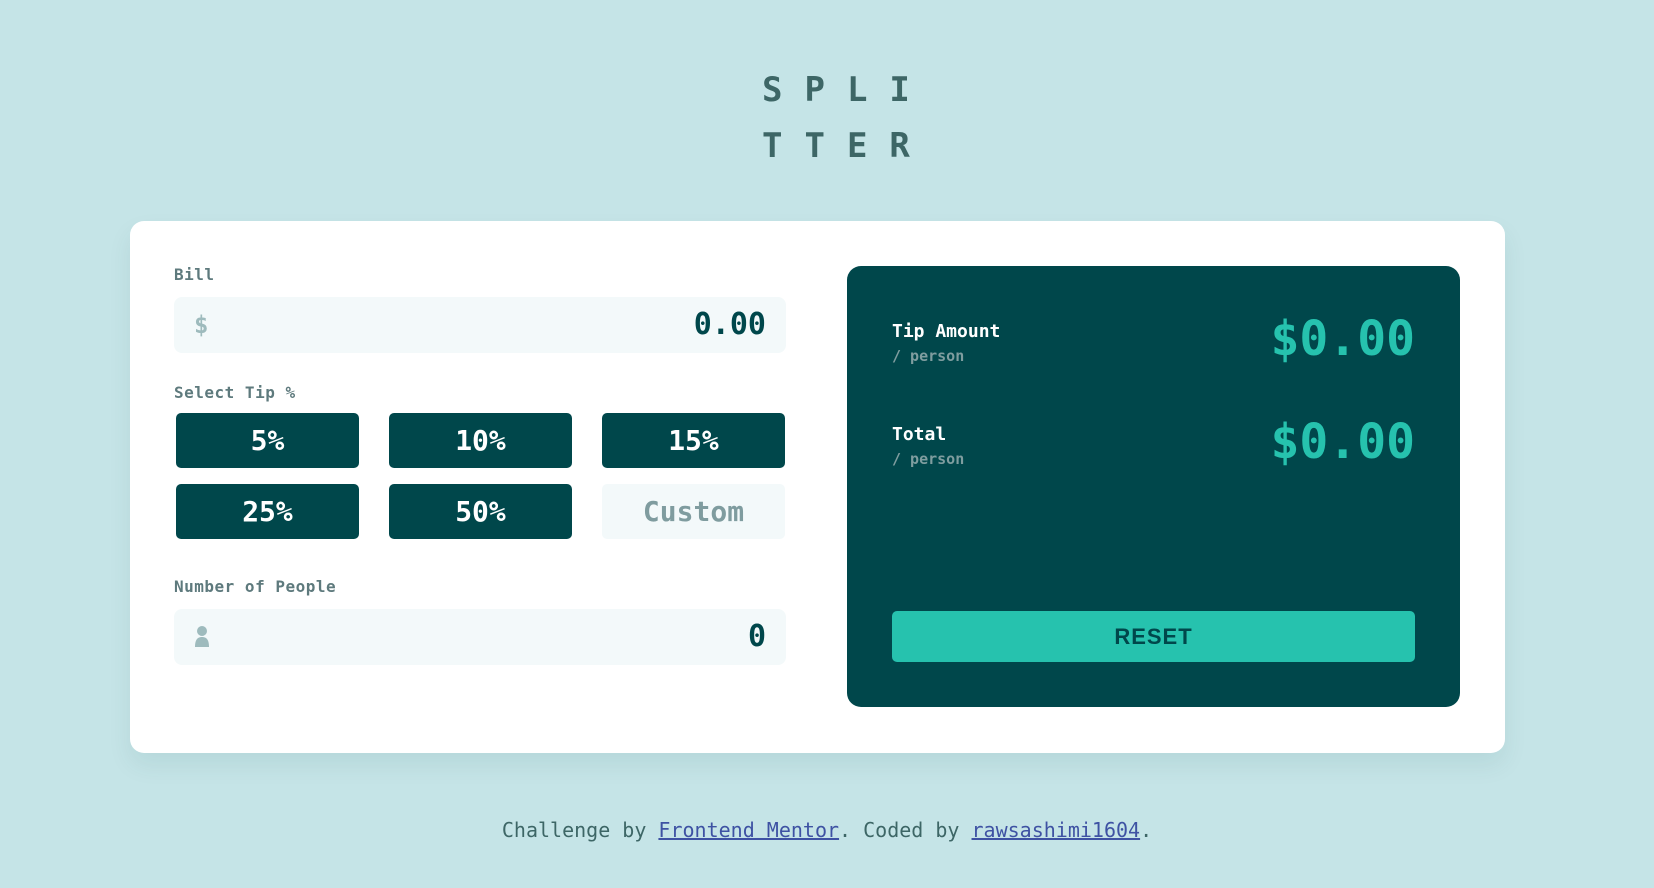  What do you see at coordinates (1343, 339) in the screenshot?
I see `tip-amount-value: $0.00` at bounding box center [1343, 339].